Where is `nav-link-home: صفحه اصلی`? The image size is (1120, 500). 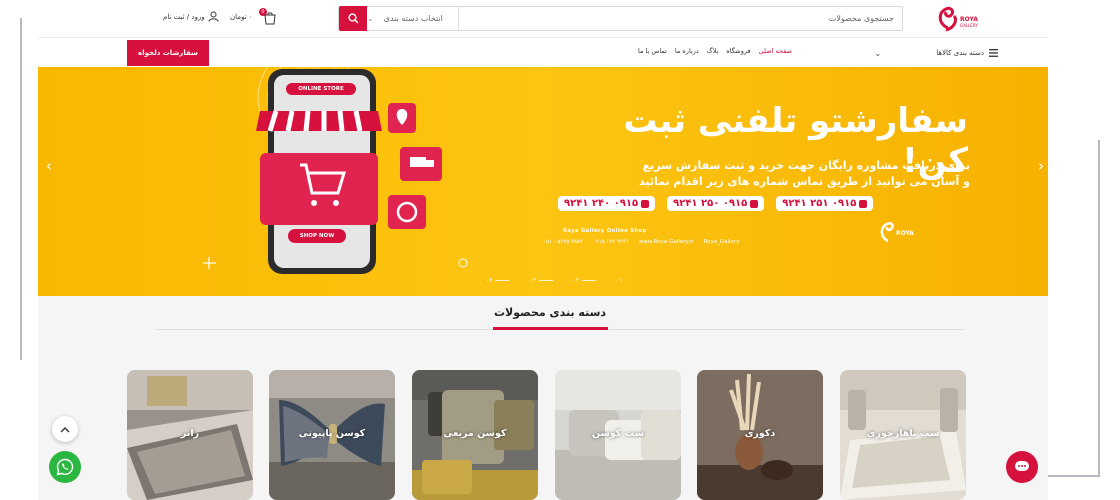 nav-link-home: صفحه اصلی is located at coordinates (775, 51).